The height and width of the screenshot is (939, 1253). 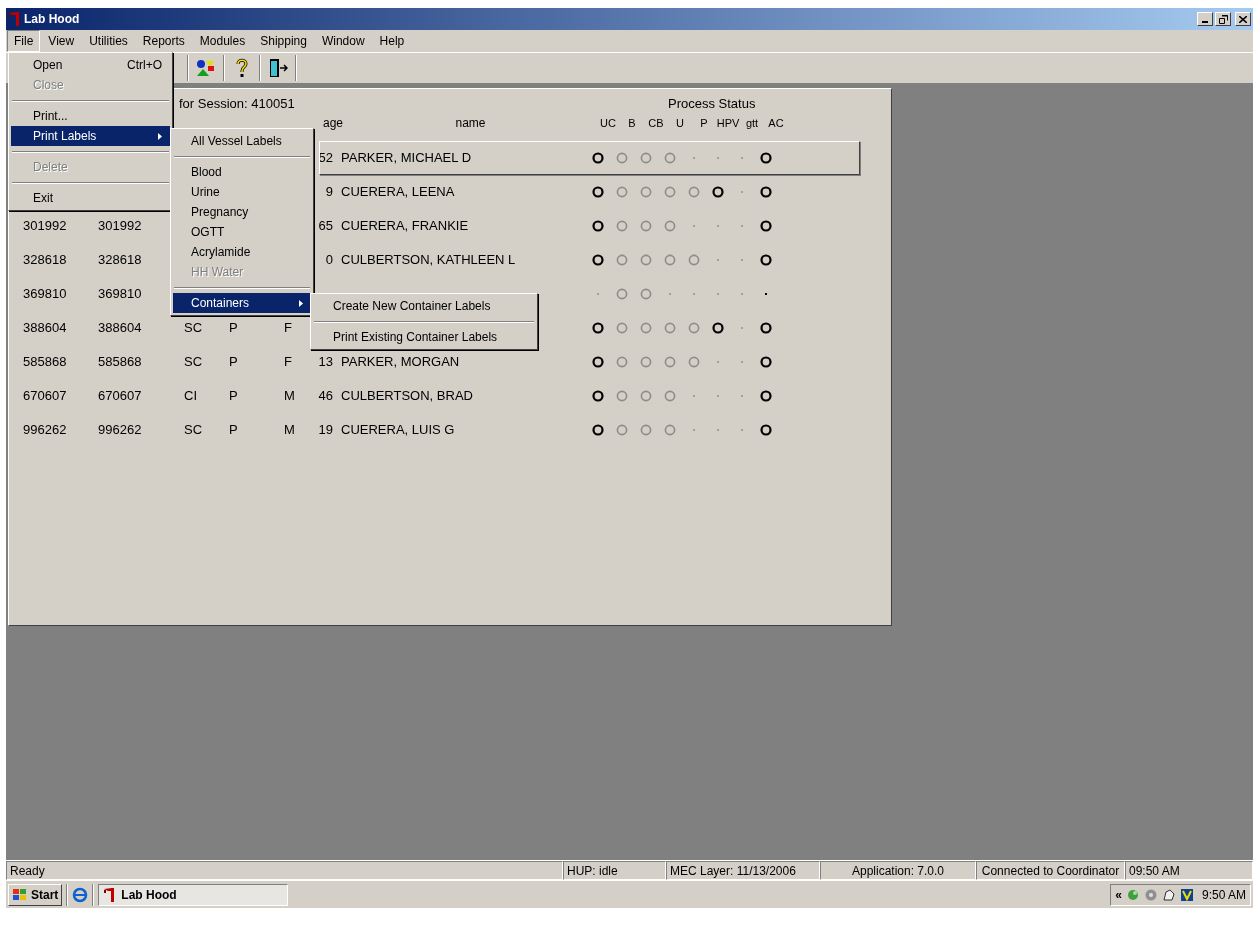 What do you see at coordinates (242, 252) in the screenshot?
I see `menu-item: Acrylamide` at bounding box center [242, 252].